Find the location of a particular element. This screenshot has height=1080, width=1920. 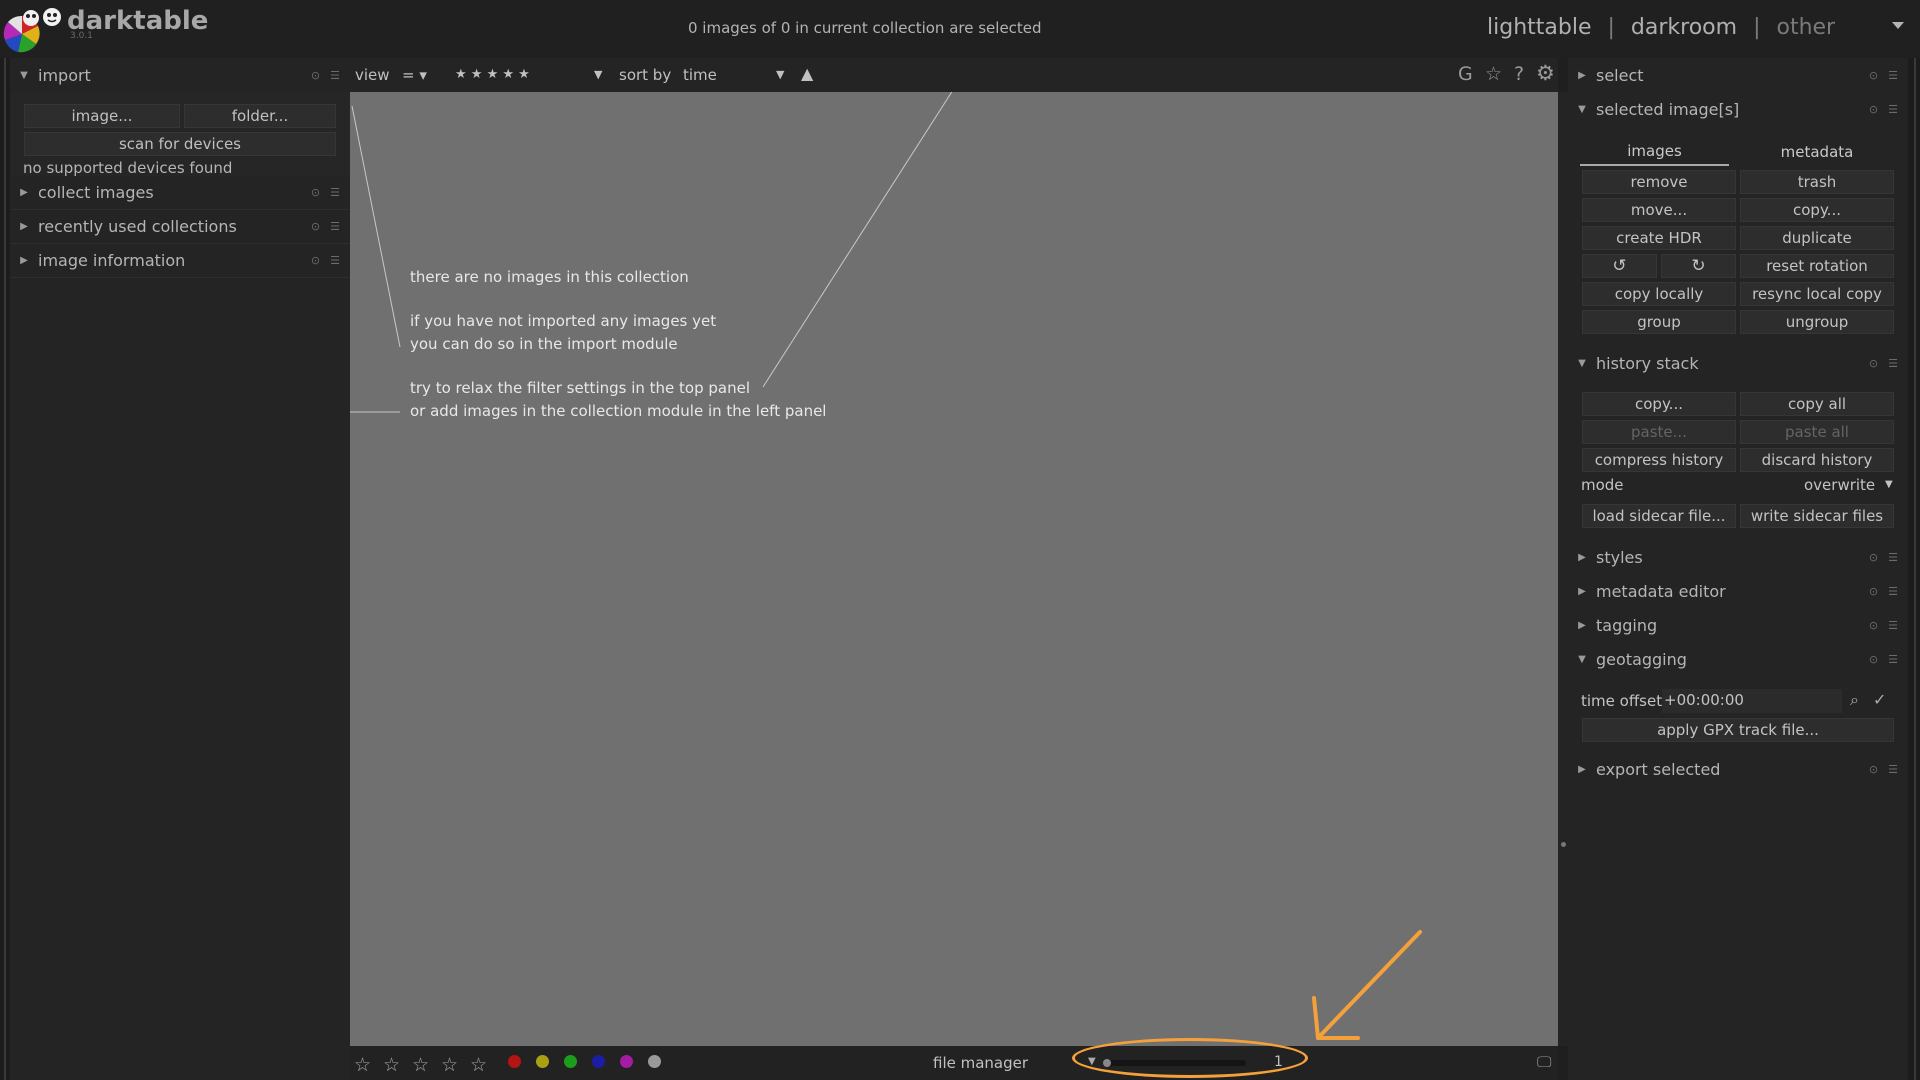

rating-star-5-icon: ☆ is located at coordinates (478, 1065).